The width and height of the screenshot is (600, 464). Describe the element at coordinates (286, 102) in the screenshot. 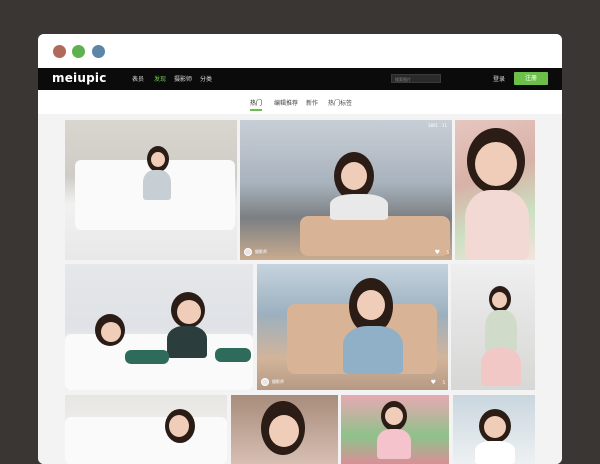

I see `tab-editor-picks: 编辑推荐` at that location.